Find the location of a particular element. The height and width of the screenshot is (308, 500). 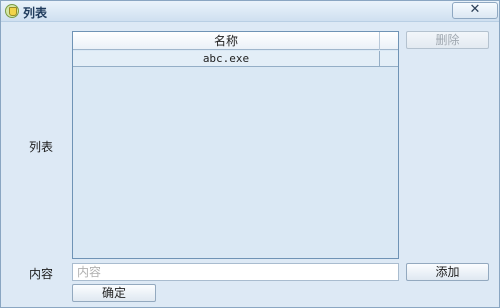

shield-app-icon is located at coordinates (12, 11).